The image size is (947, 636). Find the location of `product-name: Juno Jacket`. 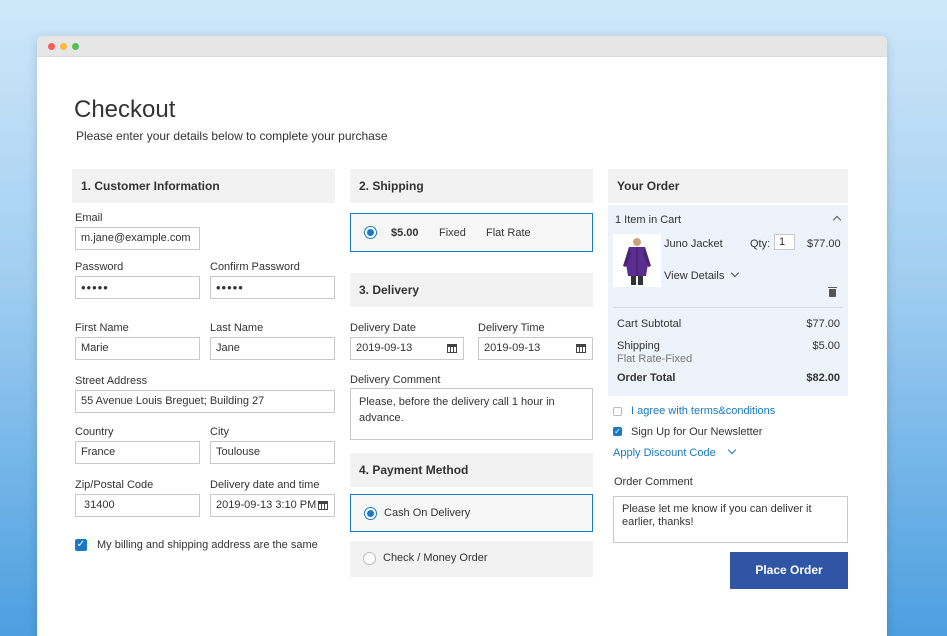

product-name: Juno Jacket is located at coordinates (693, 244).